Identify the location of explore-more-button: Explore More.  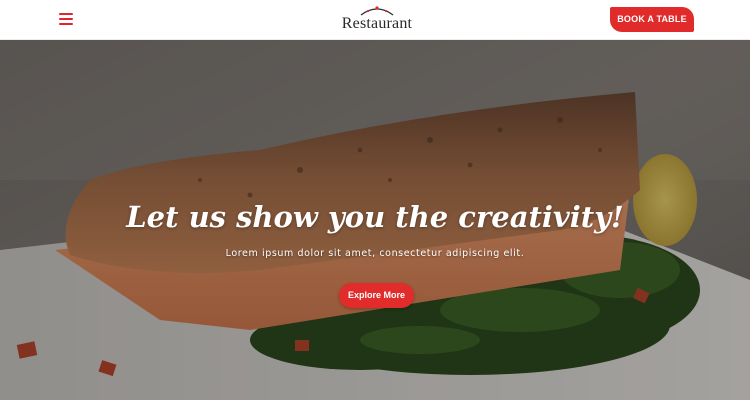
(376, 295).